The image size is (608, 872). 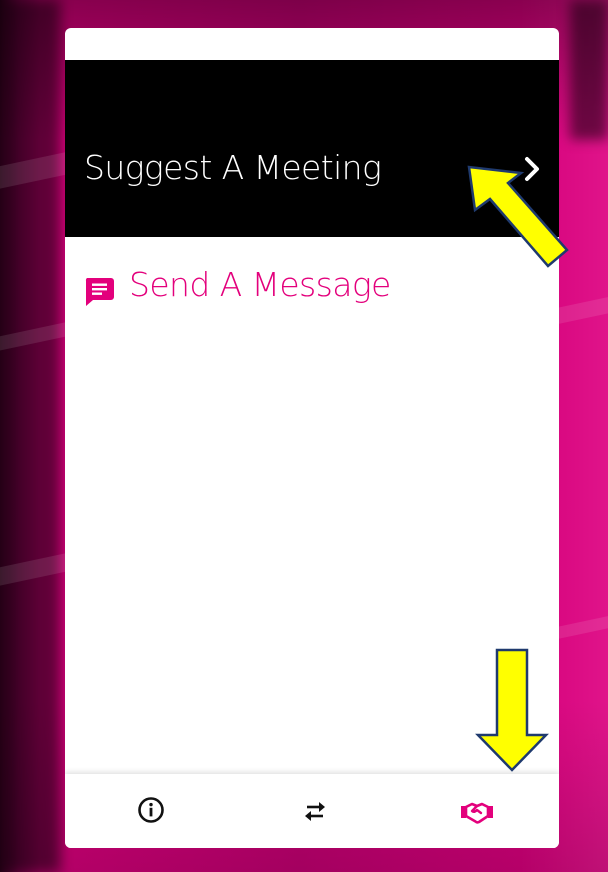 I want to click on background-shadow-topright, so click(x=589, y=70).